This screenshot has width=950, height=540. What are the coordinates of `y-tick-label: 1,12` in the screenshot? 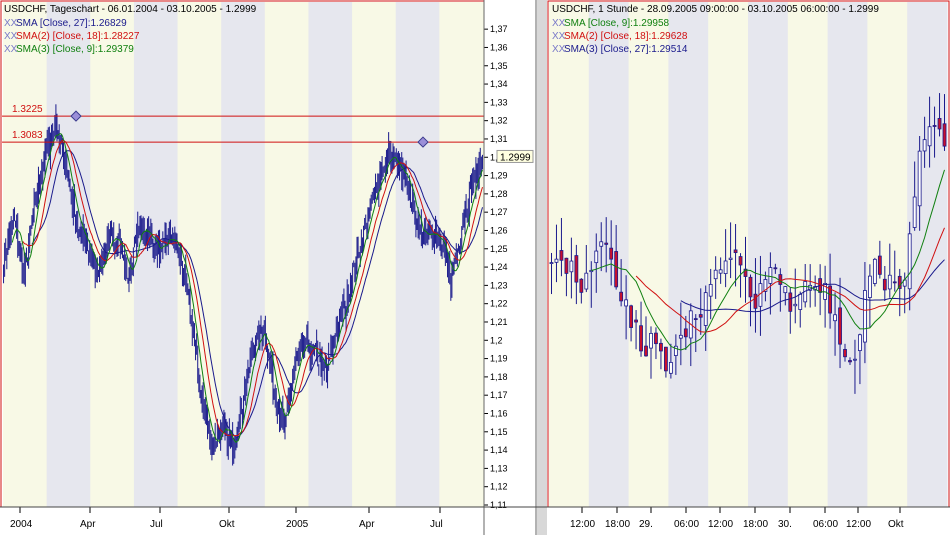 It's located at (499, 487).